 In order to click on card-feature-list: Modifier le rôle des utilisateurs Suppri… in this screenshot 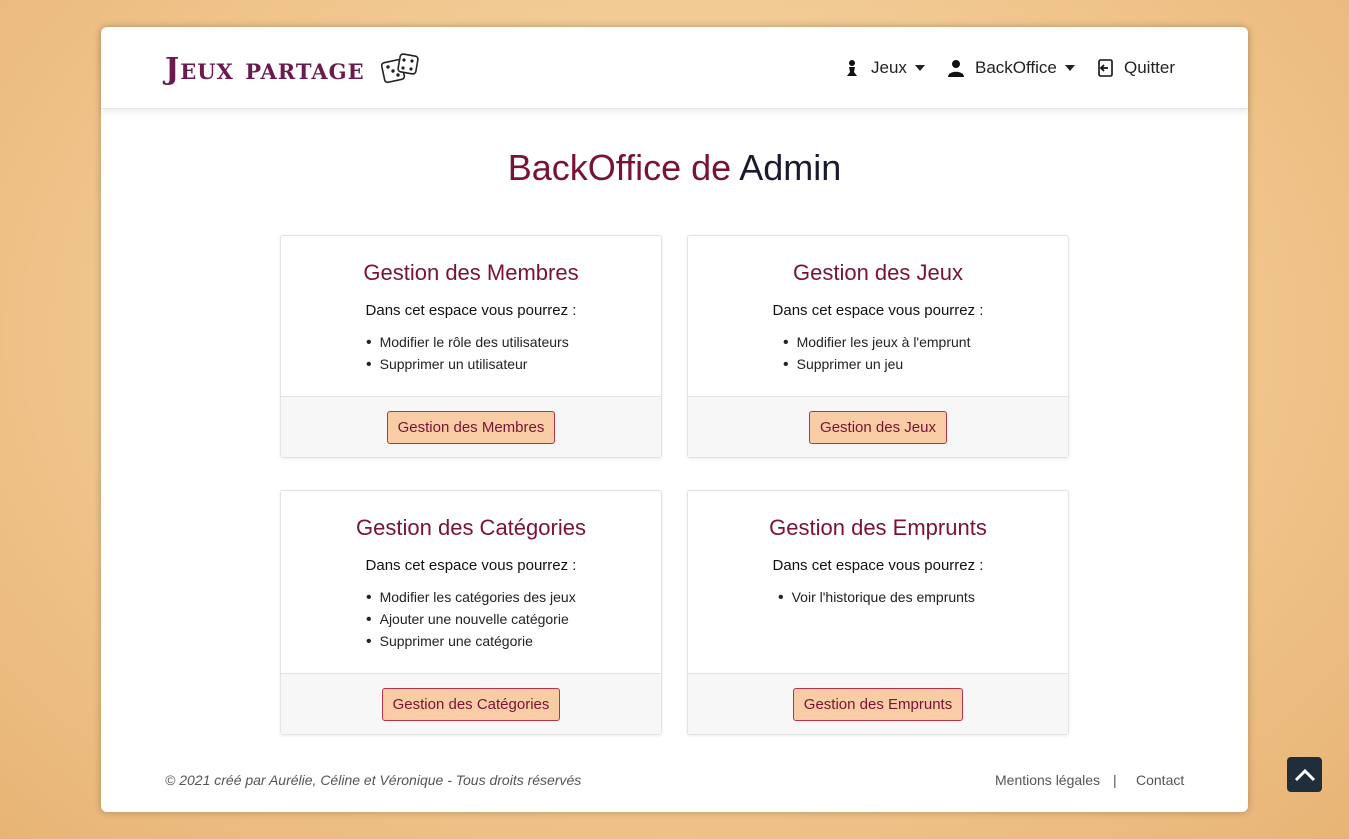, I will do `click(471, 353)`.